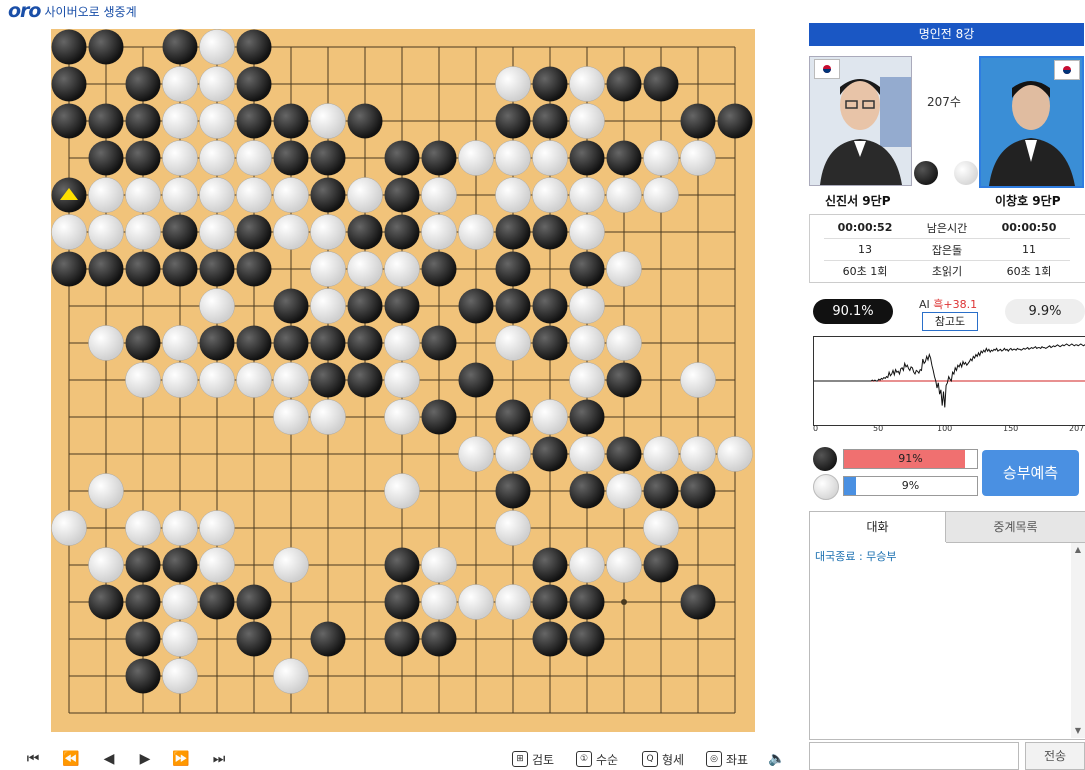 The height and width of the screenshot is (770, 1085). I want to click on black-winrate: 90.1%, so click(853, 311).